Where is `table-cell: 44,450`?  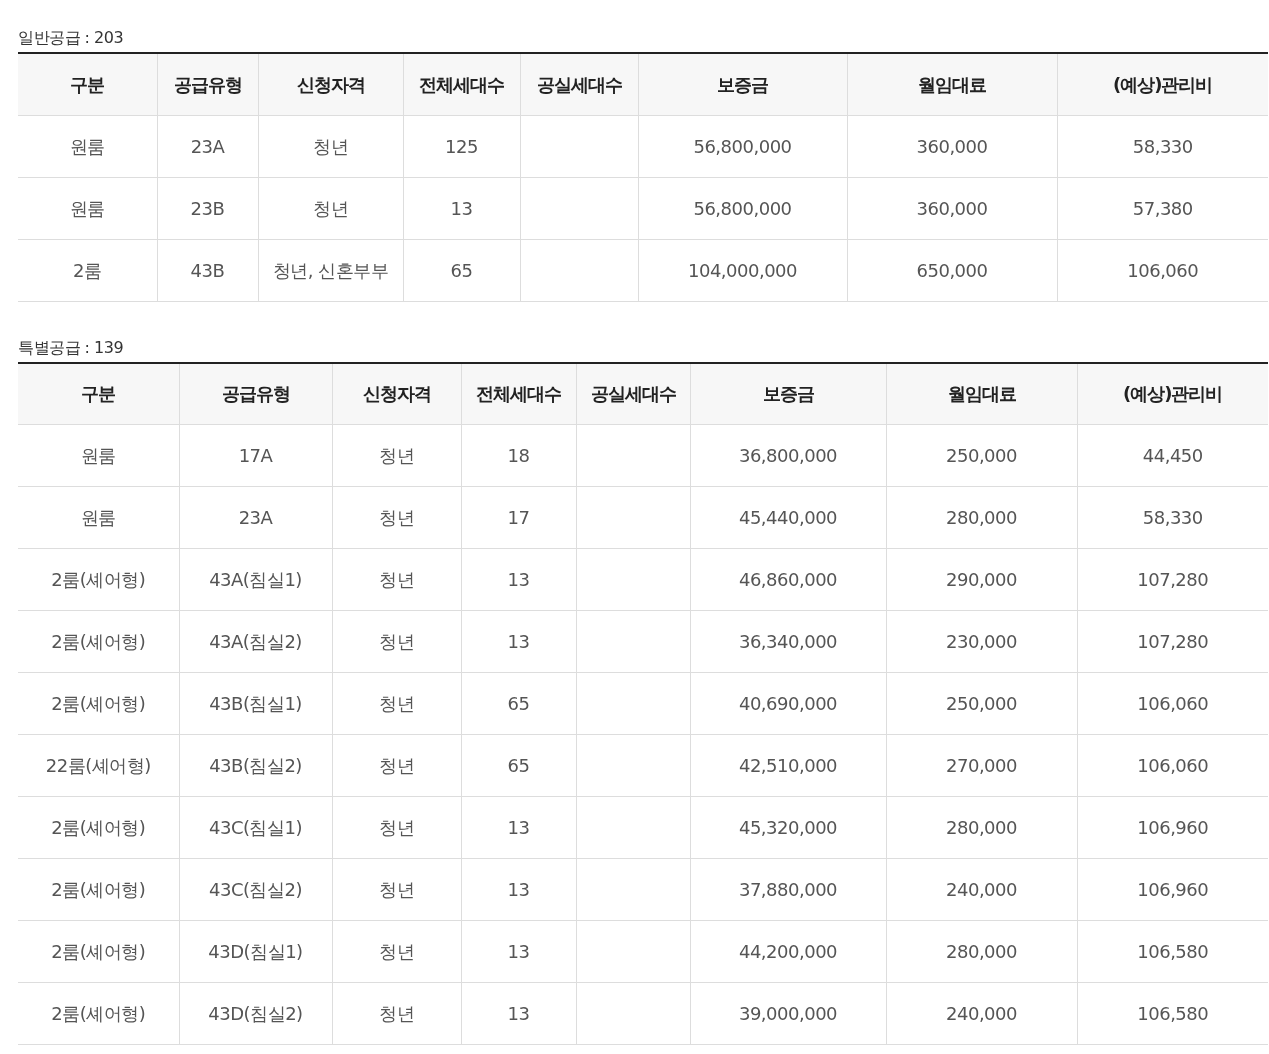
table-cell: 44,450 is located at coordinates (1172, 455).